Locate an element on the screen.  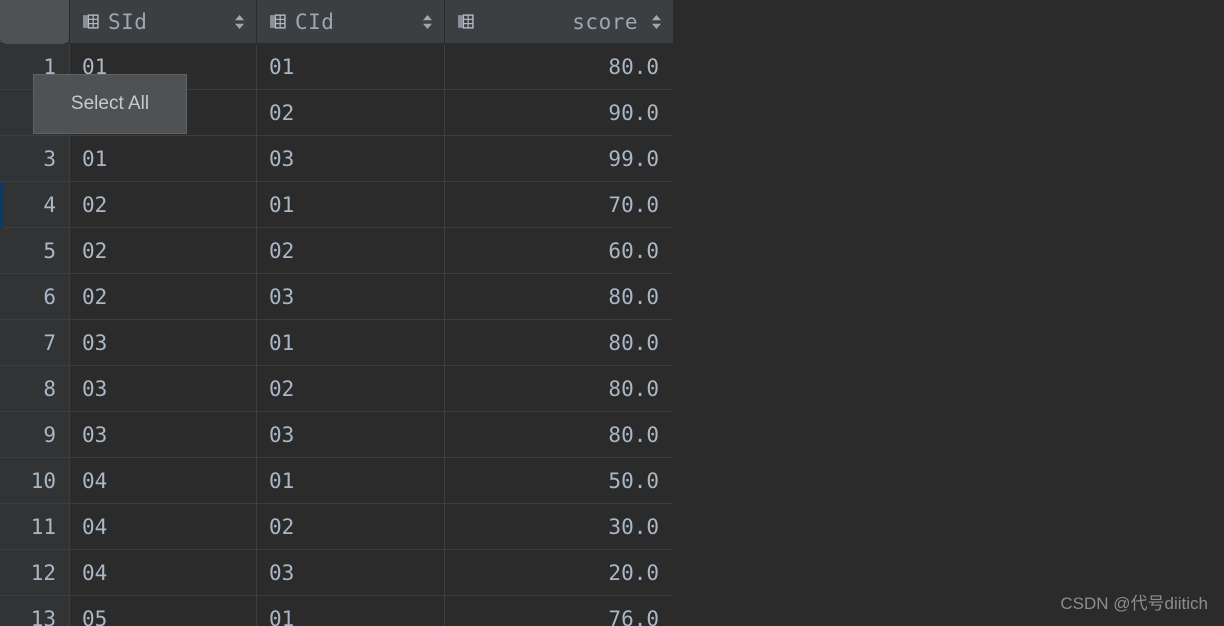
table-cell-score: 99.0 is located at coordinates (558, 158).